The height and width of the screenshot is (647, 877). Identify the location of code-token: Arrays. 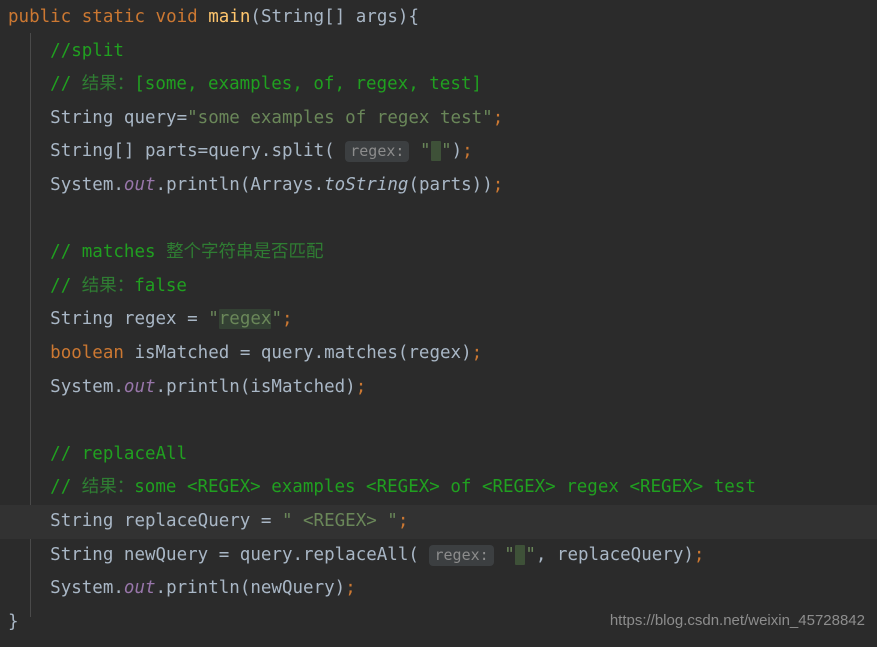
(282, 184).